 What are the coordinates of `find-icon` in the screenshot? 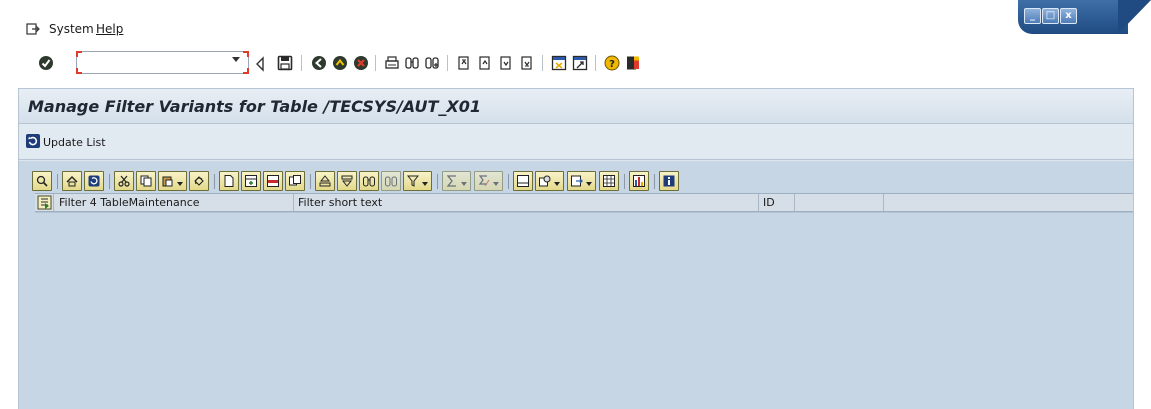 It's located at (412, 63).